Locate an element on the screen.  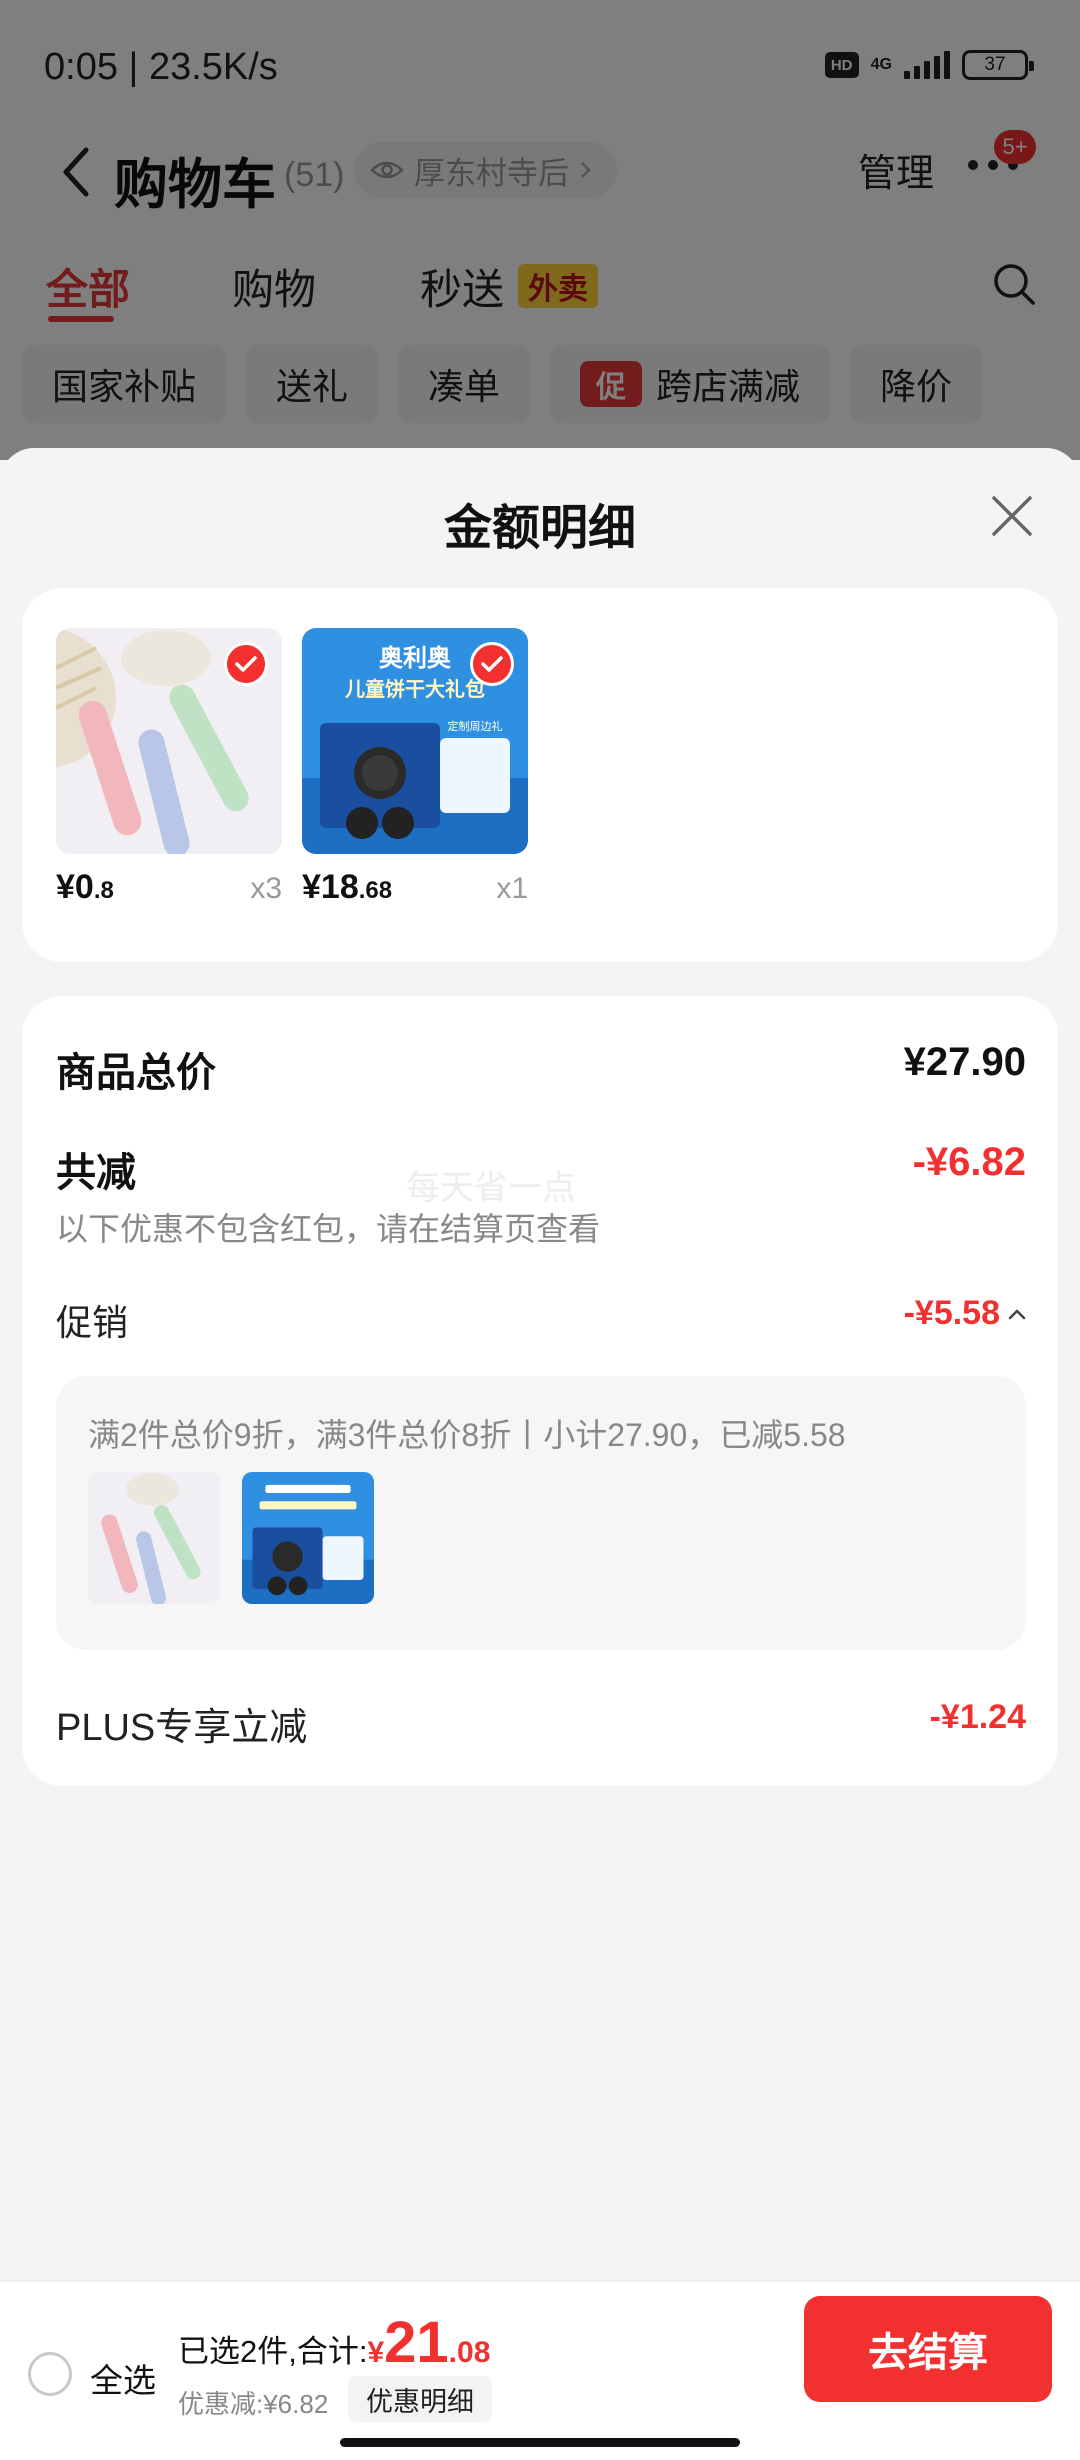
item-quantity: x1 is located at coordinates (512, 888).